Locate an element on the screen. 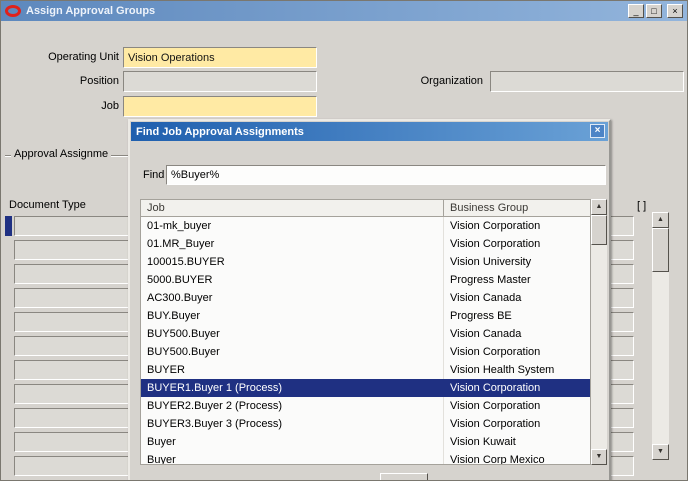 This screenshot has width=688, height=481. find-input is located at coordinates (386, 175).